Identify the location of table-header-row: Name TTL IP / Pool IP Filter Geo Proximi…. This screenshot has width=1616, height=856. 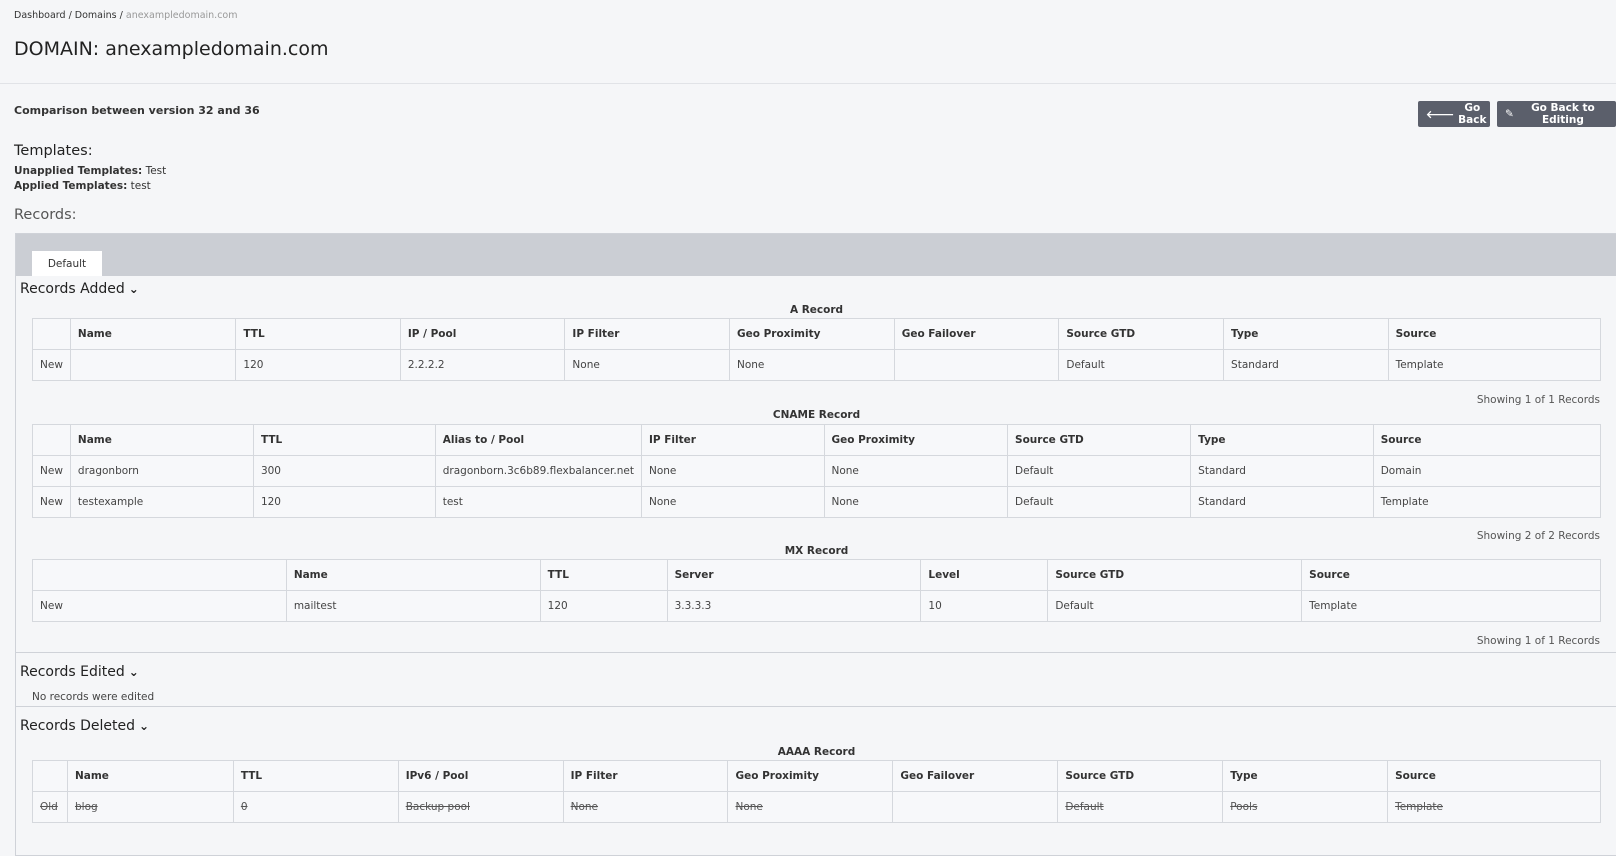
(817, 334).